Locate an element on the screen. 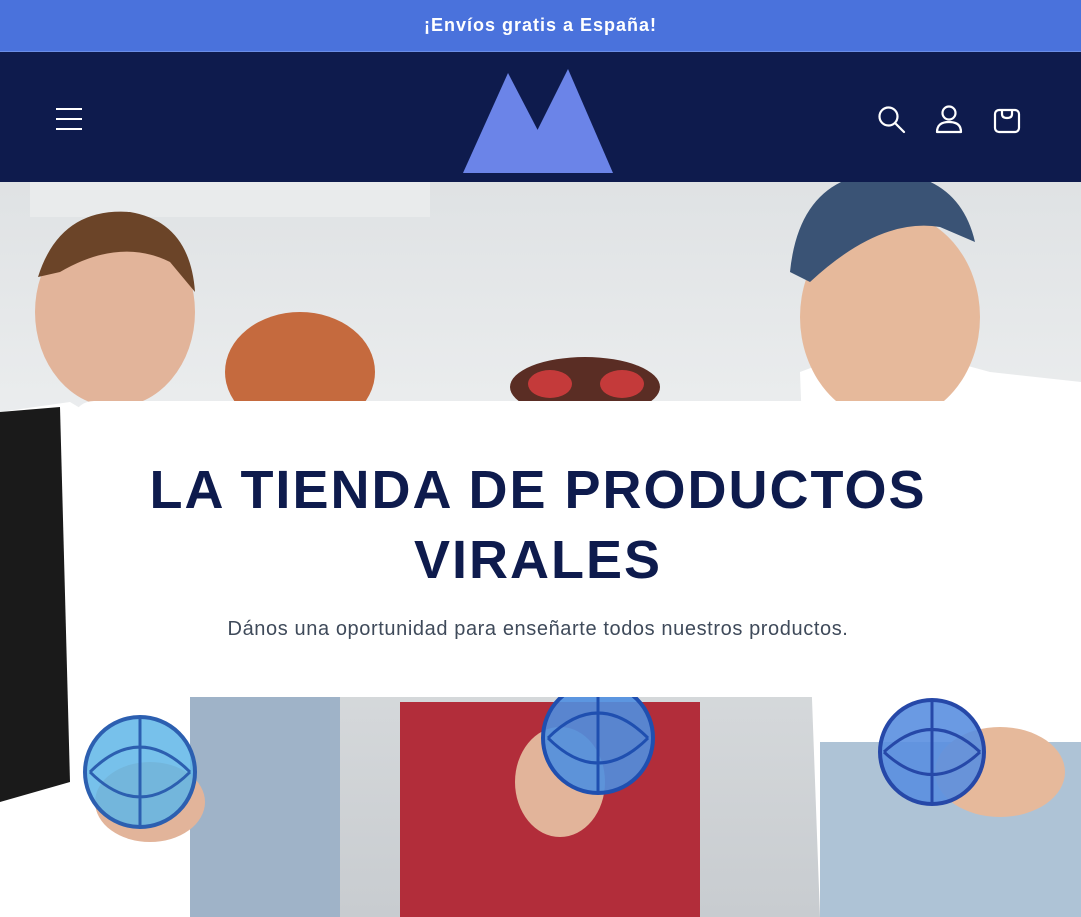  menu-button is located at coordinates (69, 119).